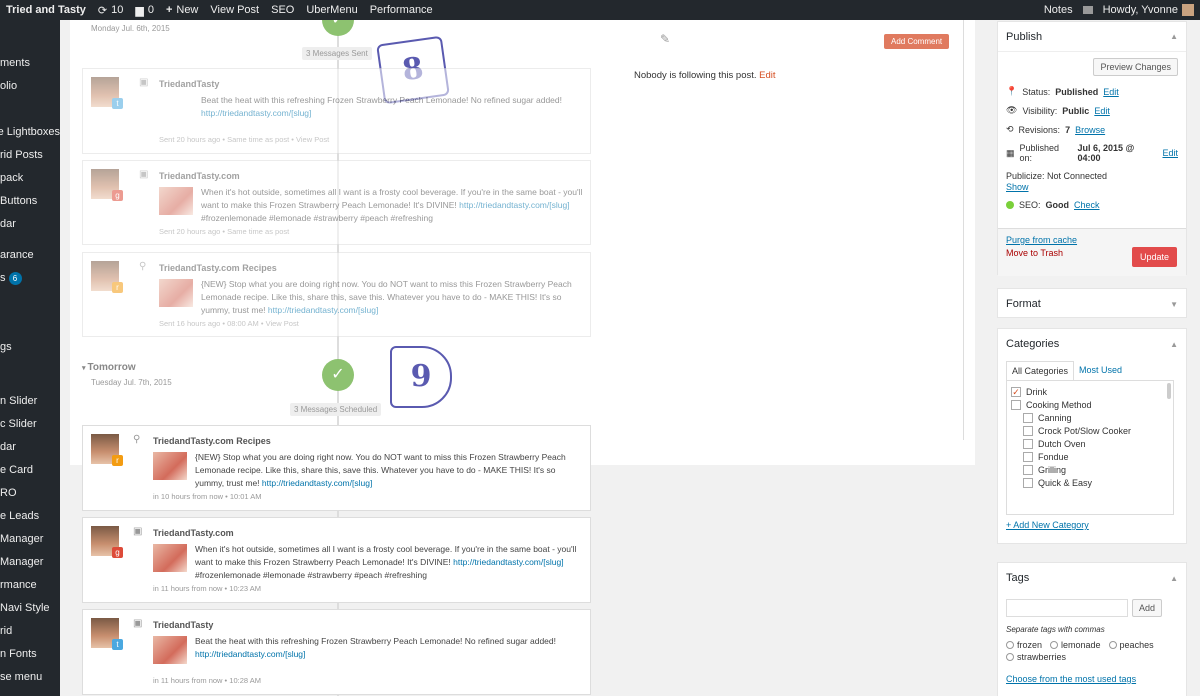  What do you see at coordinates (1096, 483) in the screenshot?
I see `category-item: Quick & Easy` at bounding box center [1096, 483].